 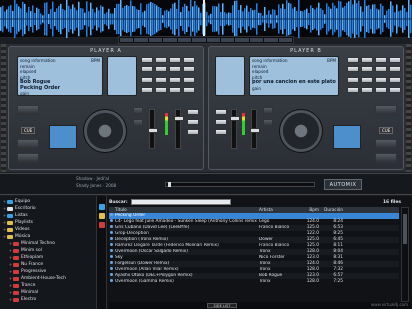 I want to click on tree-item: + Trance, so click(x=48, y=285).